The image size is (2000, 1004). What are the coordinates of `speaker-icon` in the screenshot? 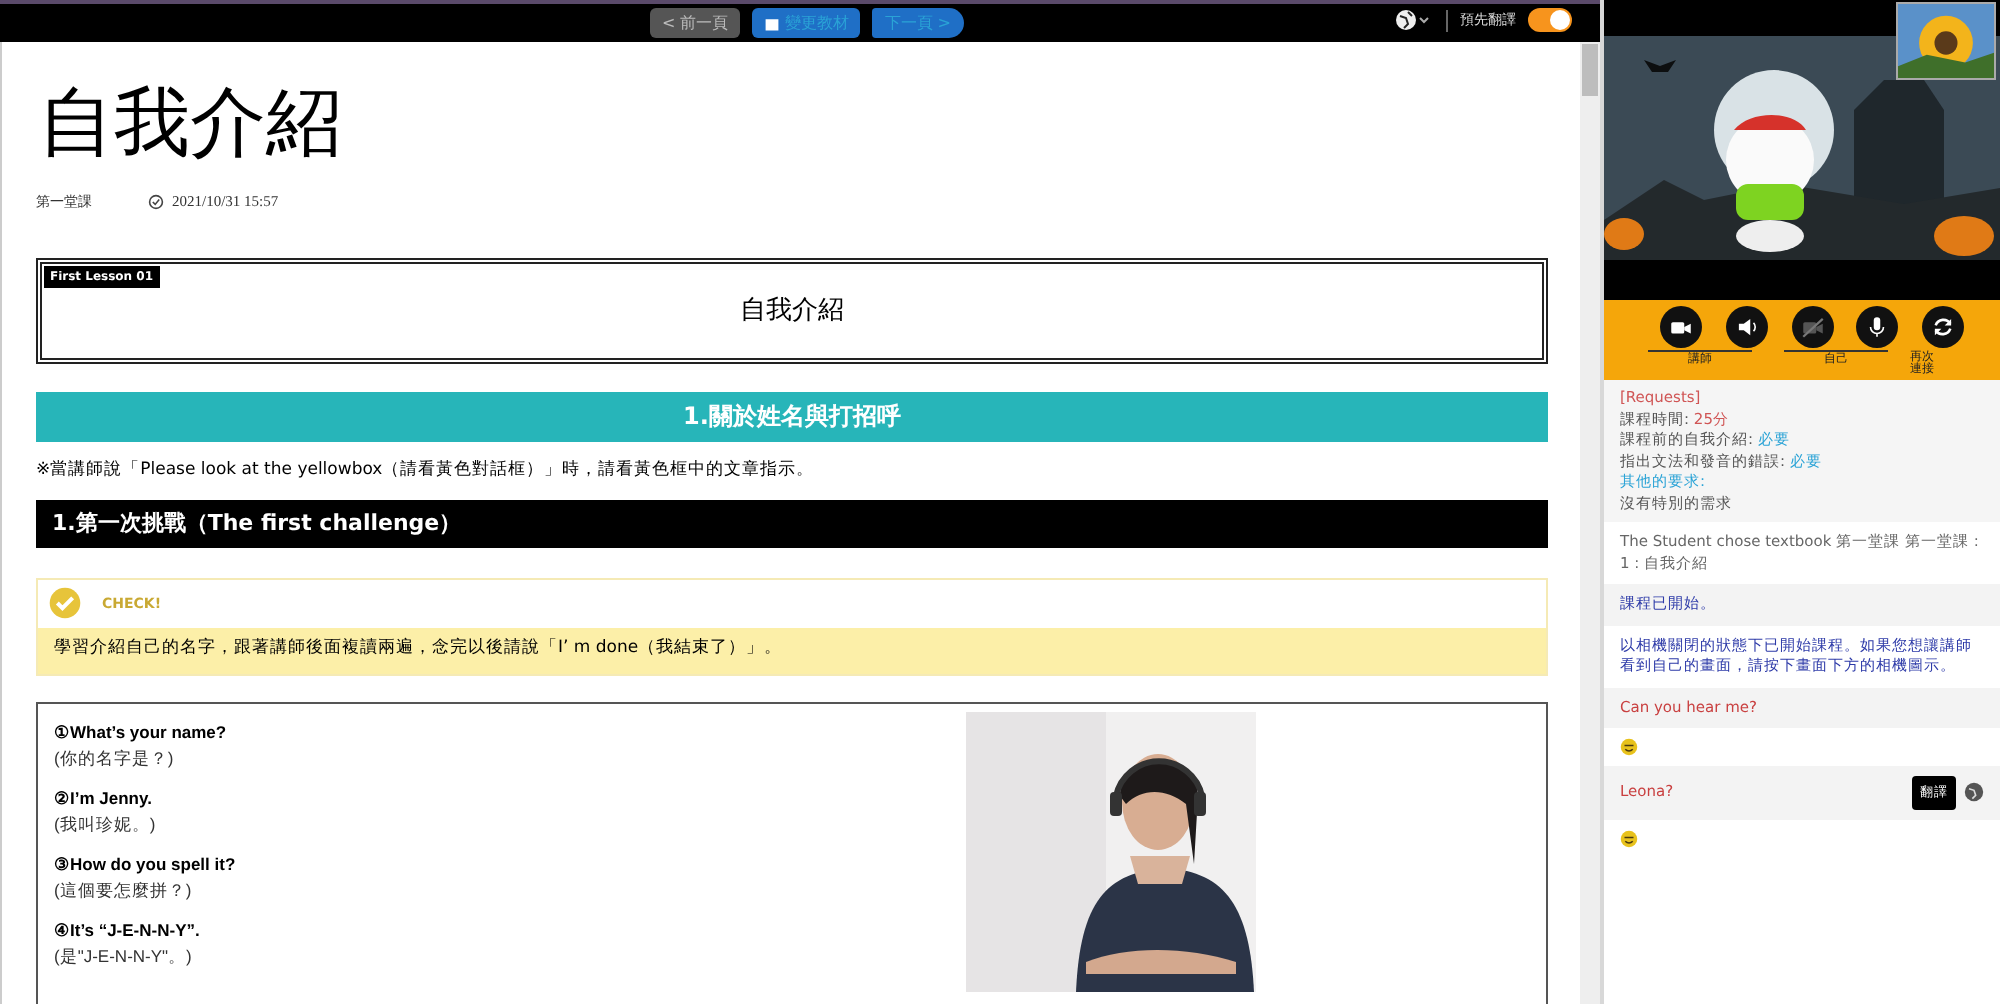 It's located at (1746, 327).